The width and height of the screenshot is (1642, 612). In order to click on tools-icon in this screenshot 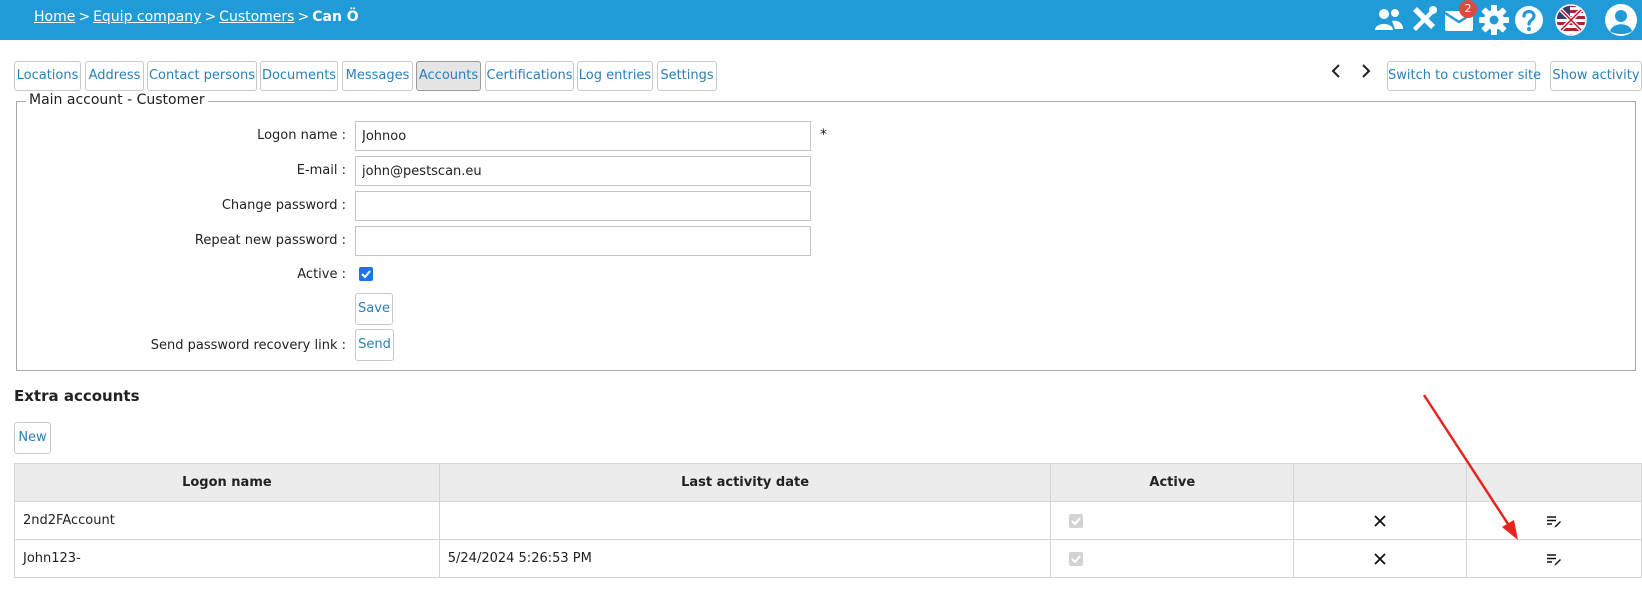, I will do `click(1424, 20)`.